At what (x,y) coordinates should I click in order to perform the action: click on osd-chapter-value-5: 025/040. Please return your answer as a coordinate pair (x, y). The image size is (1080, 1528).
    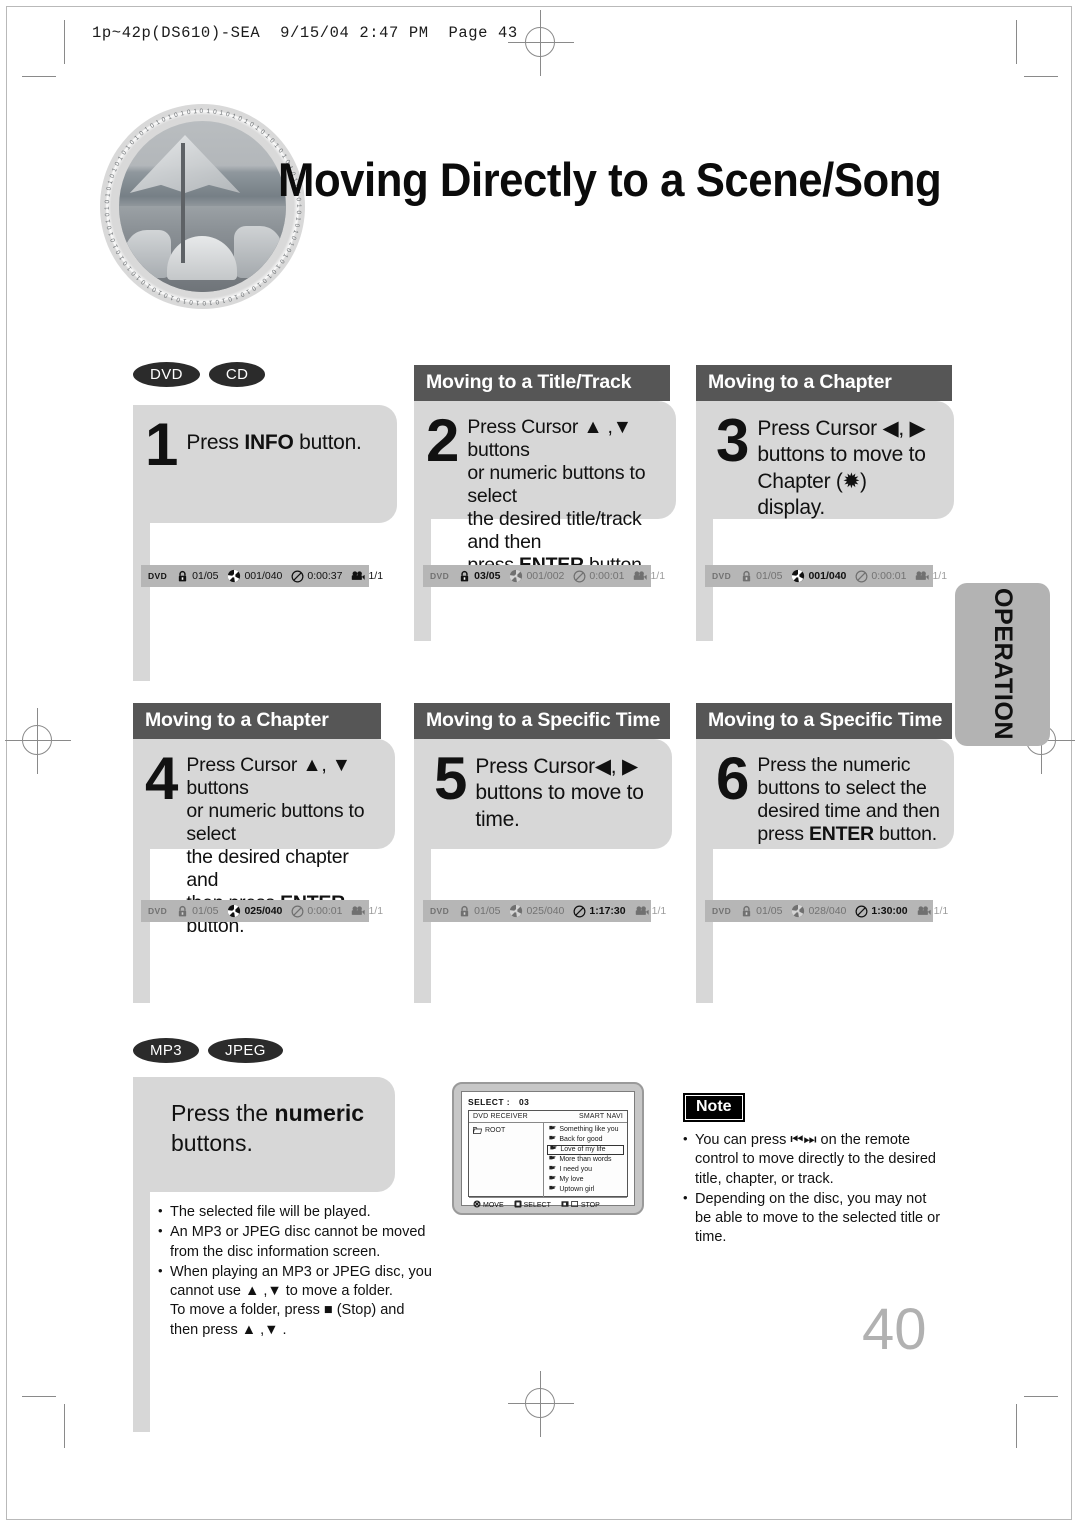
    Looking at the image, I should click on (545, 911).